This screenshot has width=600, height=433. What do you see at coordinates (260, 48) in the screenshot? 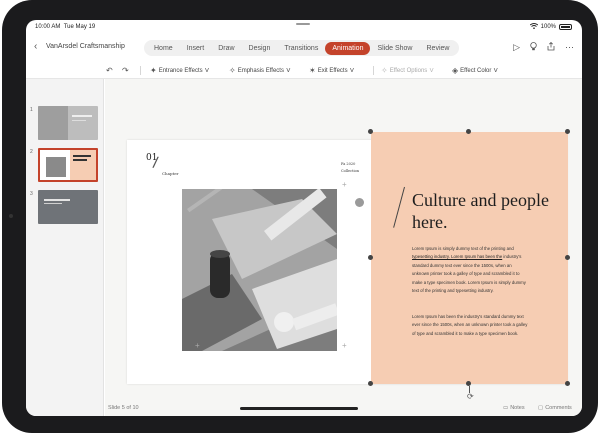
I see `tab-design: Design` at bounding box center [260, 48].